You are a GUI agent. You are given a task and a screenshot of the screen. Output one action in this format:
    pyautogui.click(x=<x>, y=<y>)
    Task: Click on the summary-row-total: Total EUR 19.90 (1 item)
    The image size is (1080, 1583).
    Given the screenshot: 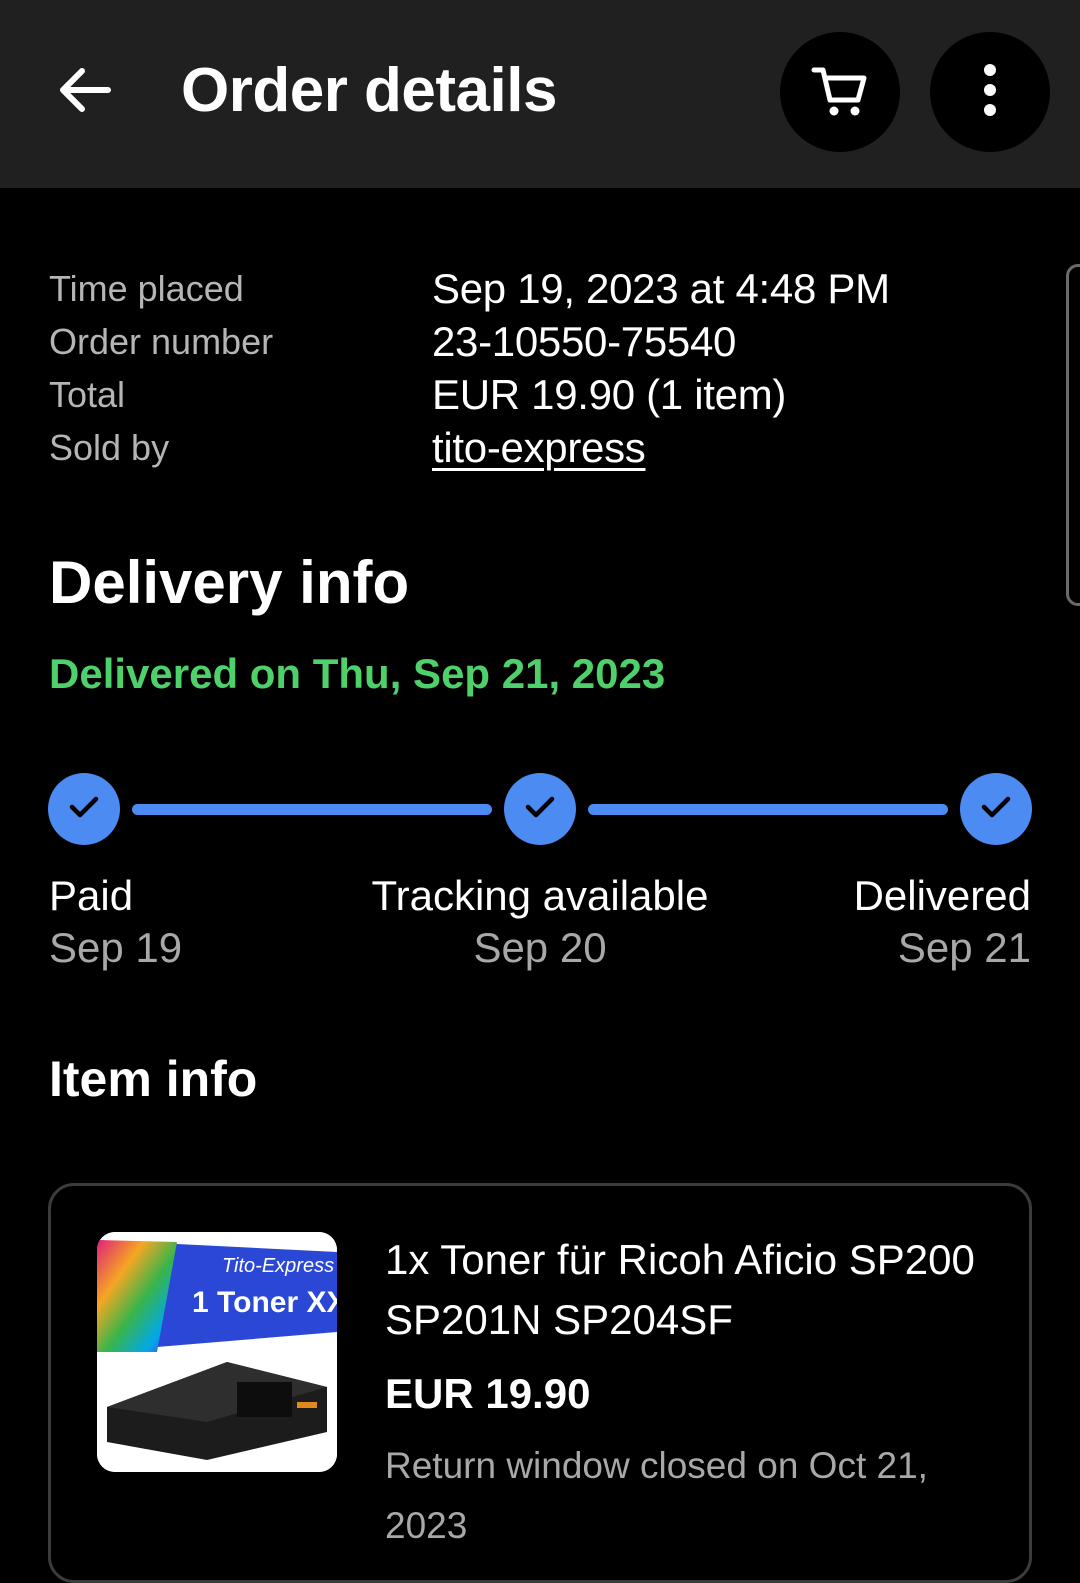 What is the action you would take?
    pyautogui.click(x=539, y=394)
    